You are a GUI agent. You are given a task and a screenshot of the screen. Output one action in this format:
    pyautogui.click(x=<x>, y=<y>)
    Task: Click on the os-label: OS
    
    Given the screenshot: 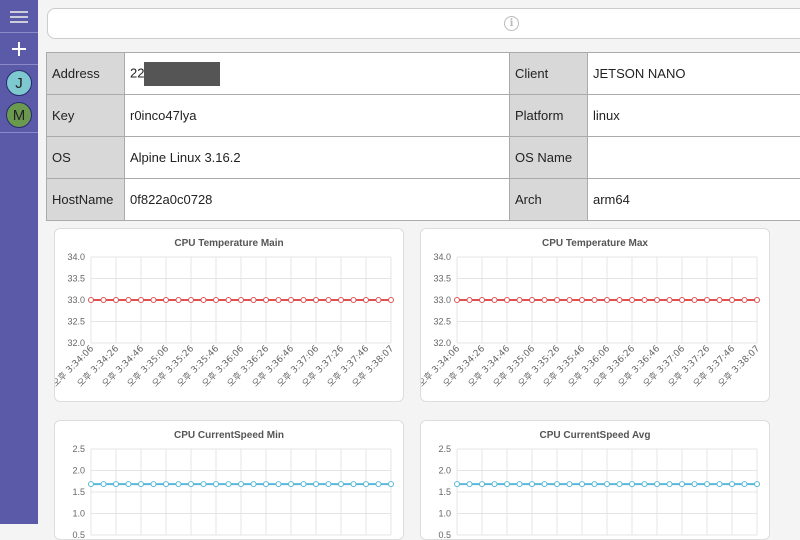 What is the action you would take?
    pyautogui.click(x=86, y=158)
    